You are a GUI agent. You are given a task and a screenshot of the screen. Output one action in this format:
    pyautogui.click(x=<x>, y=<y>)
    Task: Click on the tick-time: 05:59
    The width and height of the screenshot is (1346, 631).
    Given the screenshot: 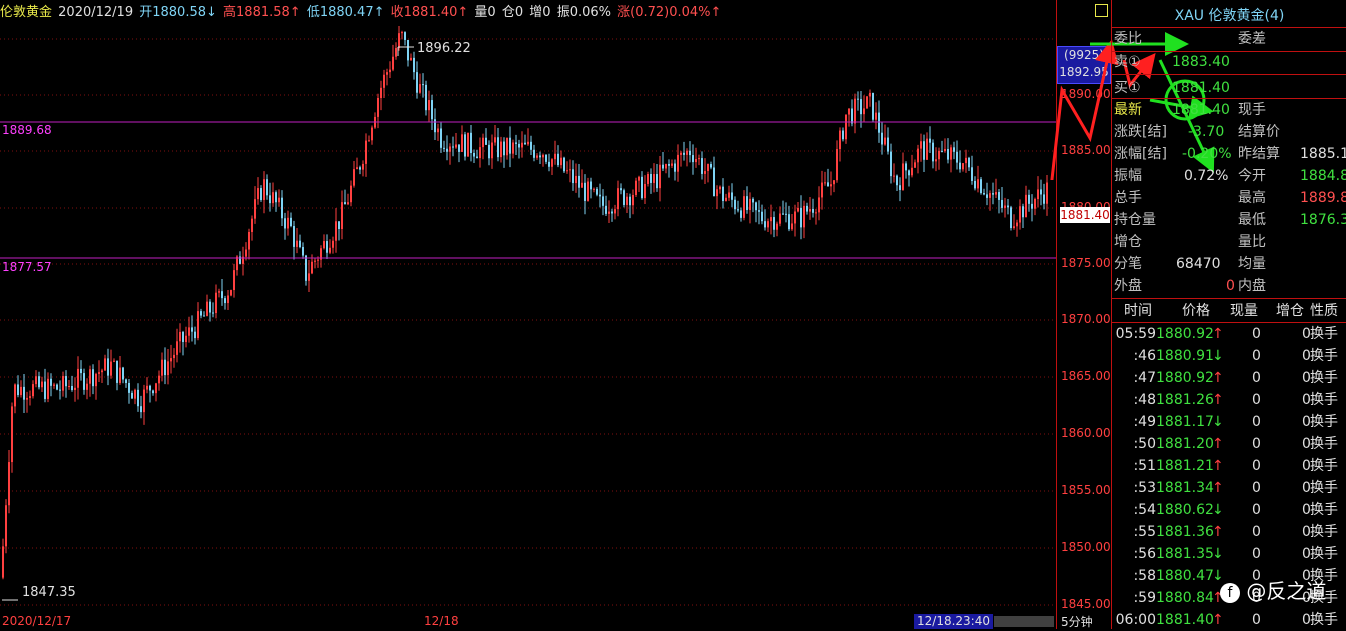 What is the action you would take?
    pyautogui.click(x=1135, y=334)
    